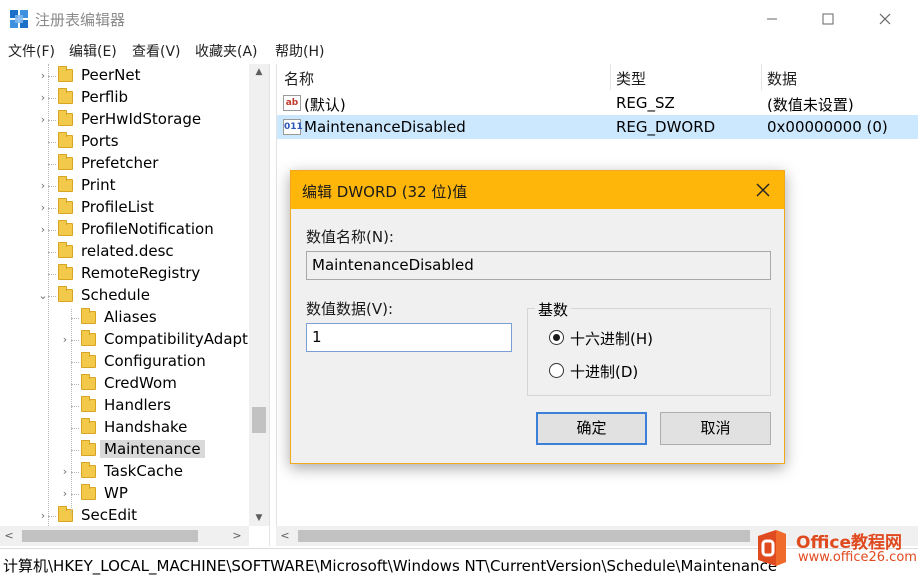 The image size is (918, 576). I want to click on maximize-button, so click(828, 19).